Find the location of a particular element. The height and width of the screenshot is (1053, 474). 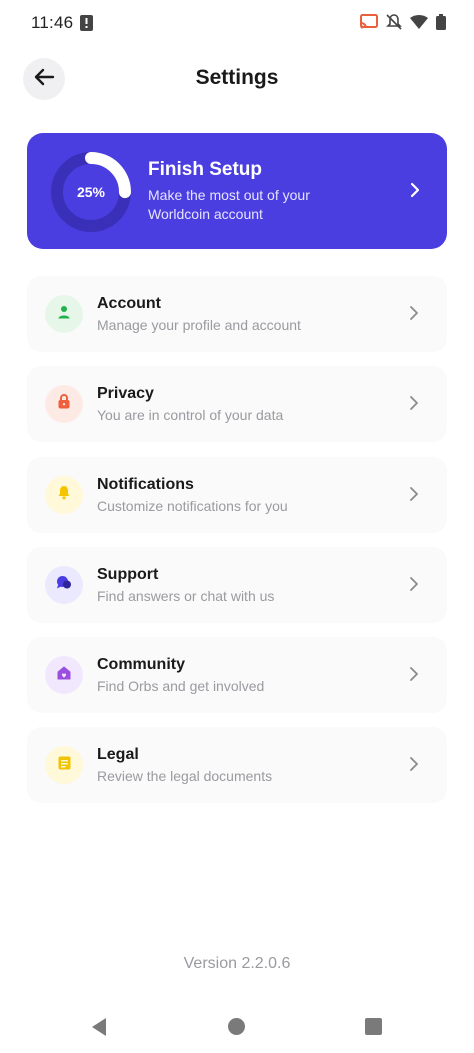

menu-item-label: Account is located at coordinates (129, 303).